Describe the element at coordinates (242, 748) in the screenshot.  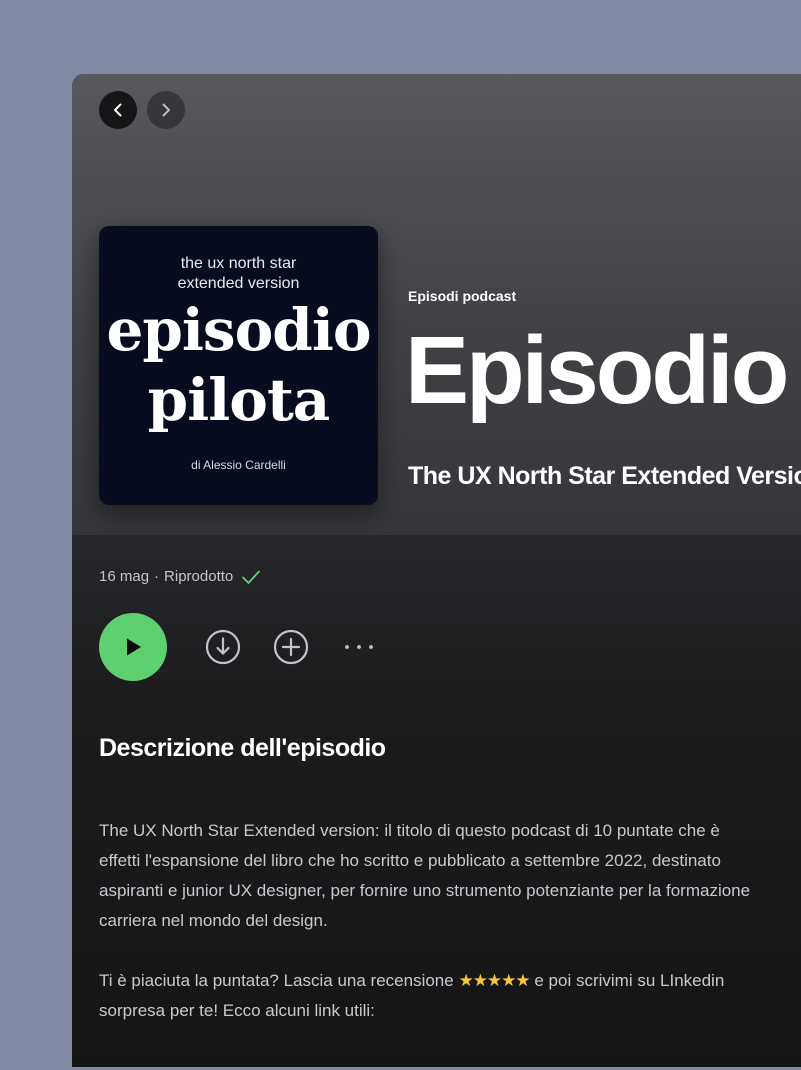
I see `description-heading: Descrizione dell'episodio` at that location.